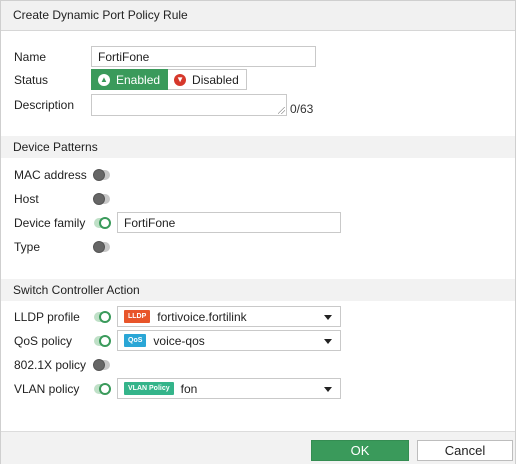  Describe the element at coordinates (135, 340) in the screenshot. I see `qos-tag-icon: QoS` at that location.